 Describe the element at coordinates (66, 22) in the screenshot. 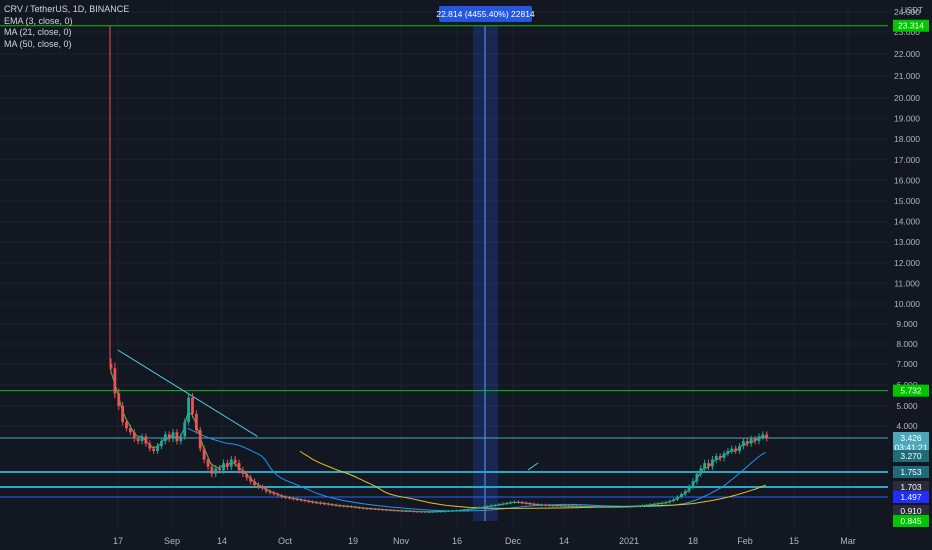

I see `indicator-ema: EMA (3, close, 0)` at that location.